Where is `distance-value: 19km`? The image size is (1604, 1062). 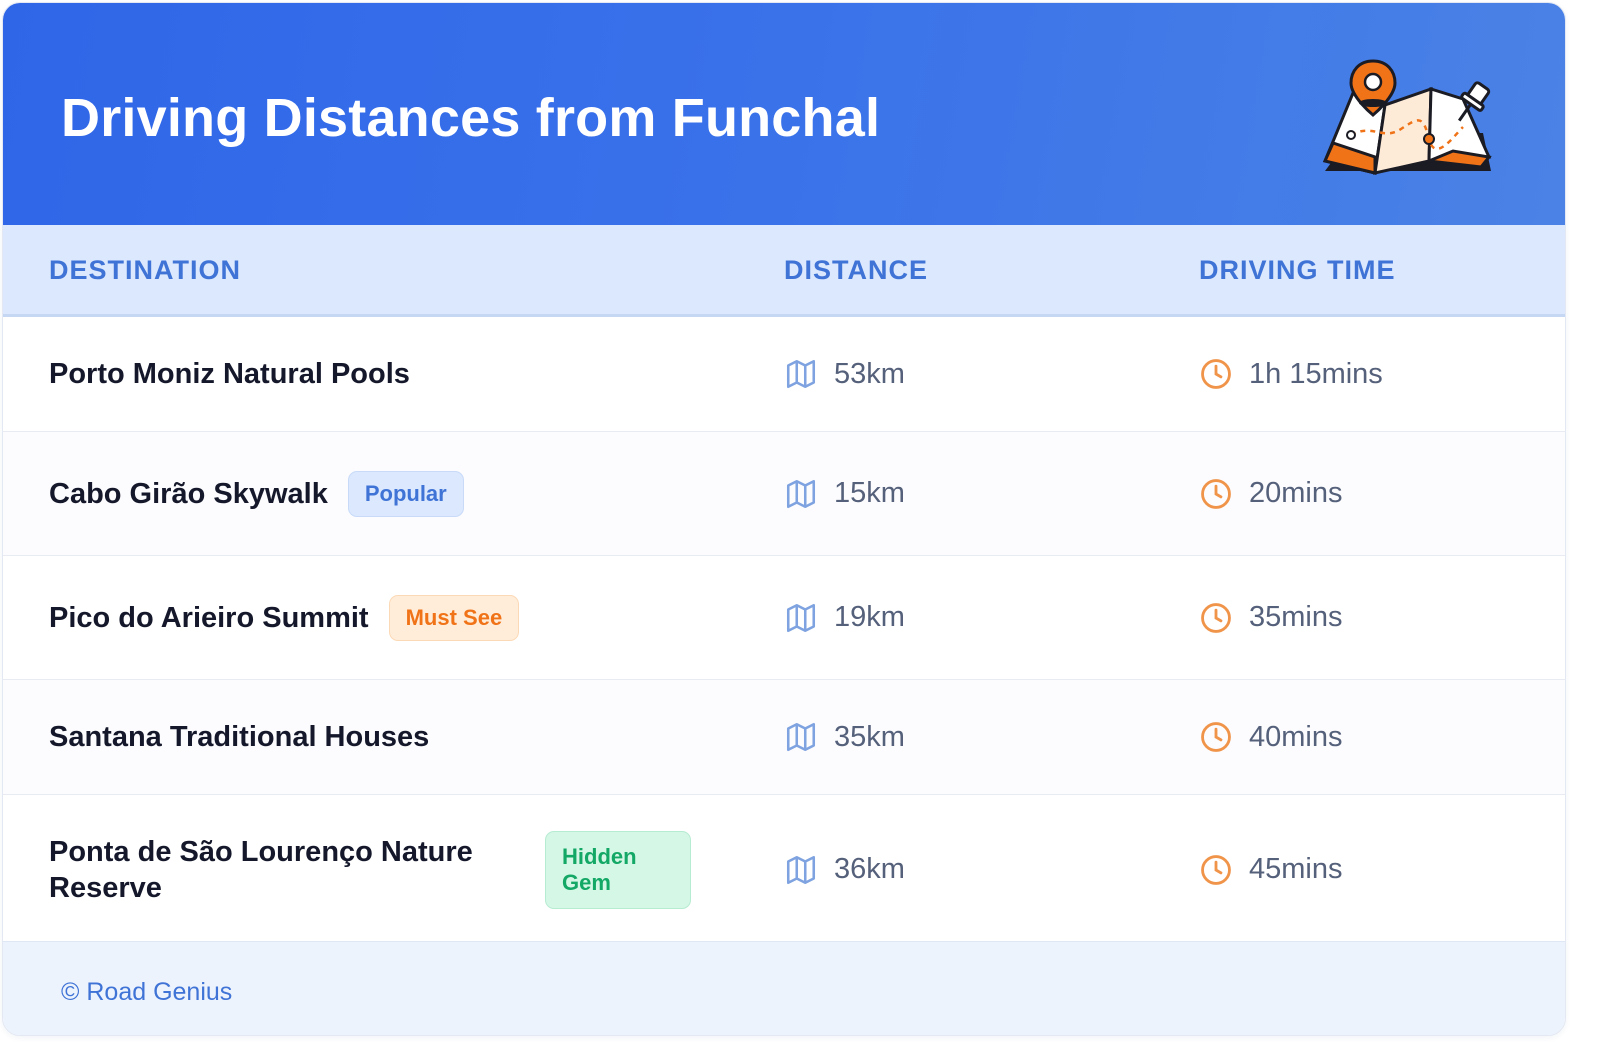
distance-value: 19km is located at coordinates (869, 617).